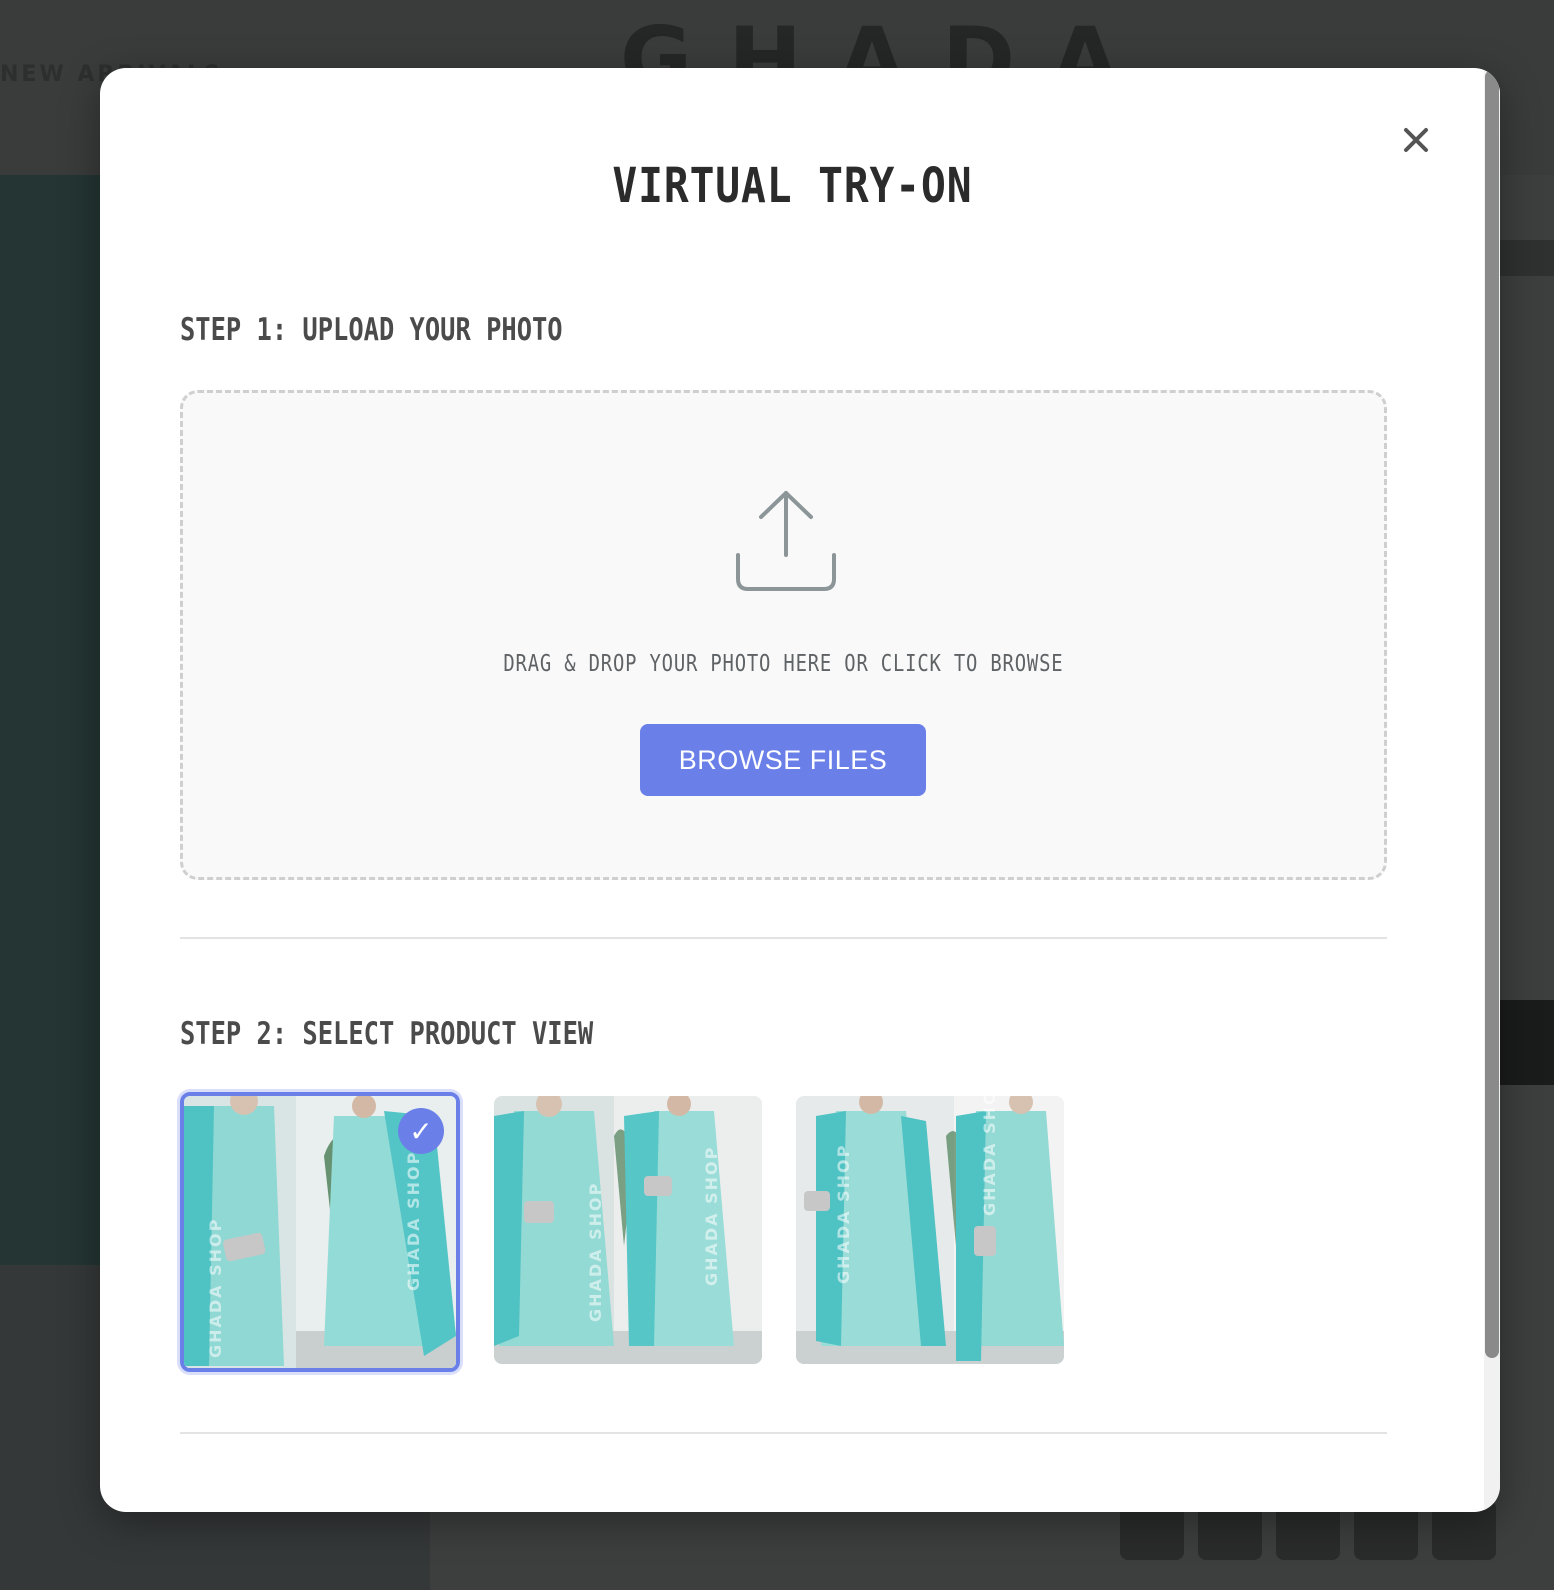 This screenshot has width=1554, height=1590. I want to click on product-view-3-watermark-2: GHADA SHOP, so click(989, 1156).